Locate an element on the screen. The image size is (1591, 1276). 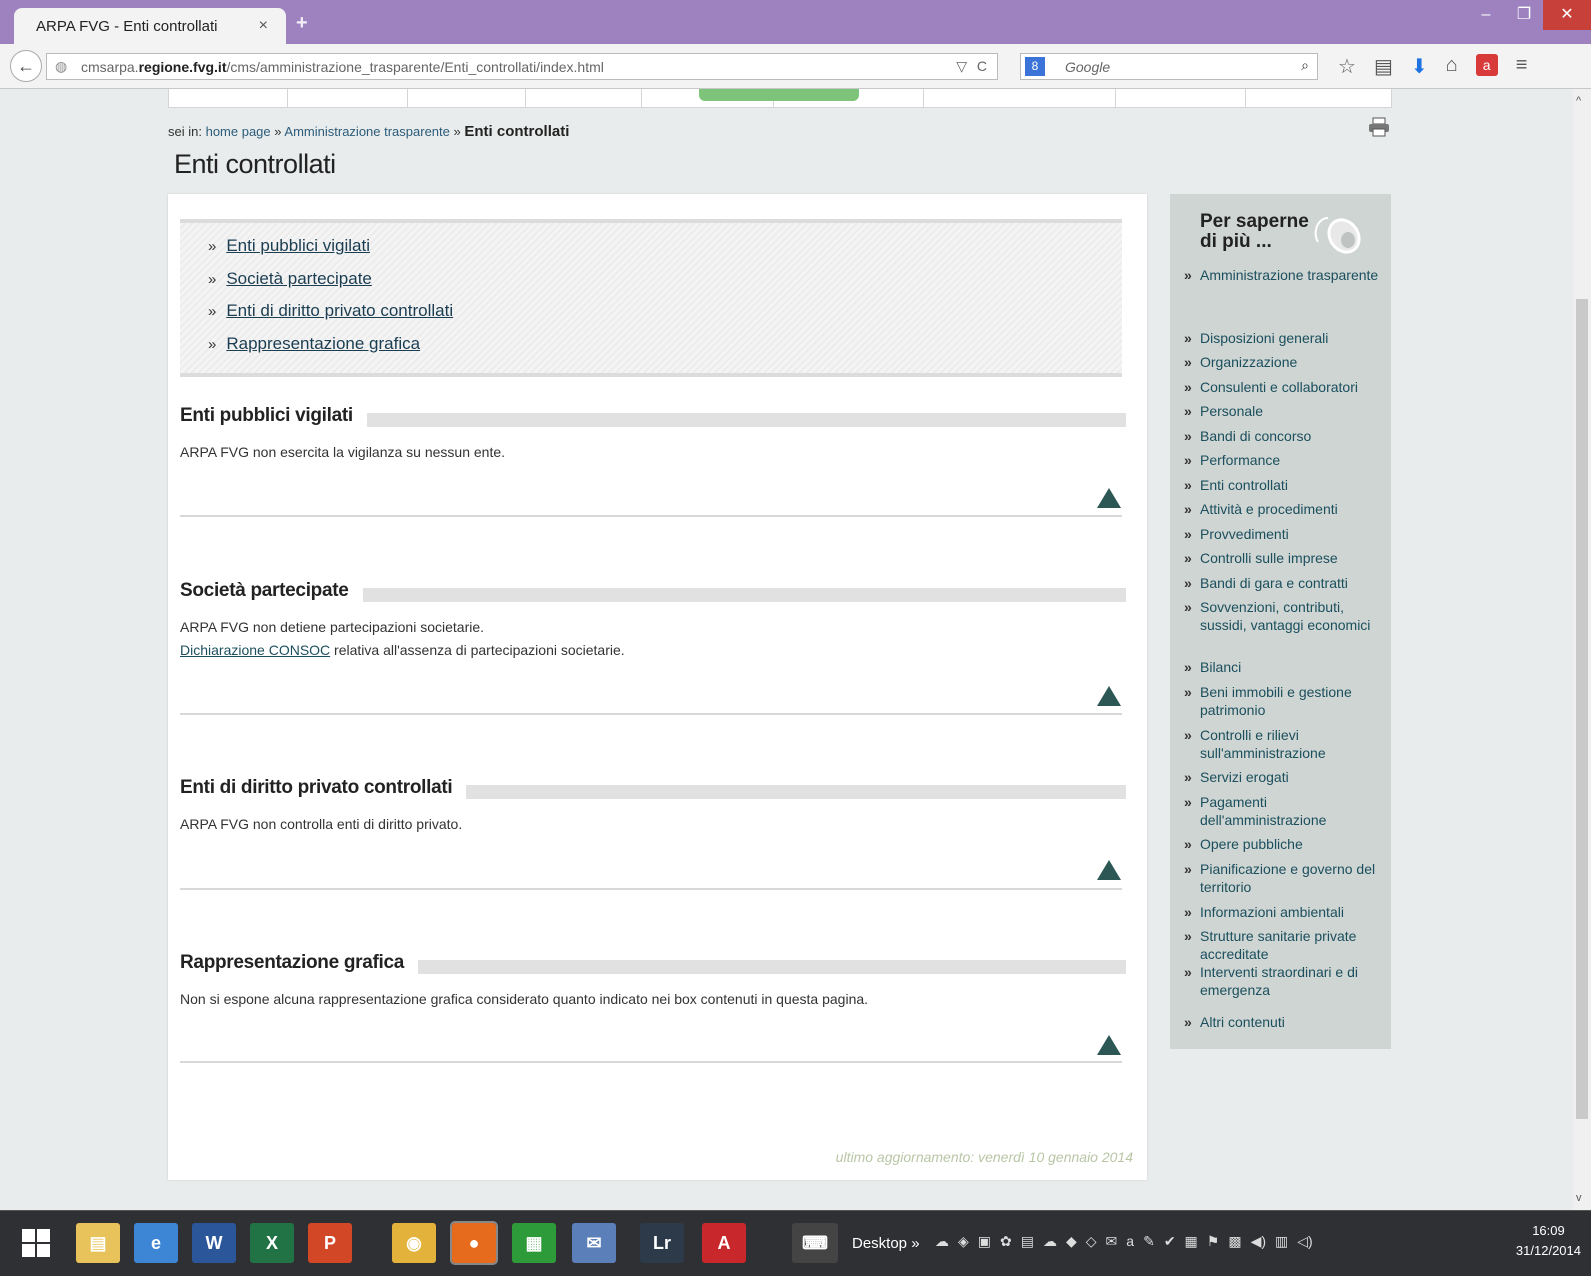
sidebar-item: » Beni immobili e gestione patrimonio is located at coordinates (1284, 701).